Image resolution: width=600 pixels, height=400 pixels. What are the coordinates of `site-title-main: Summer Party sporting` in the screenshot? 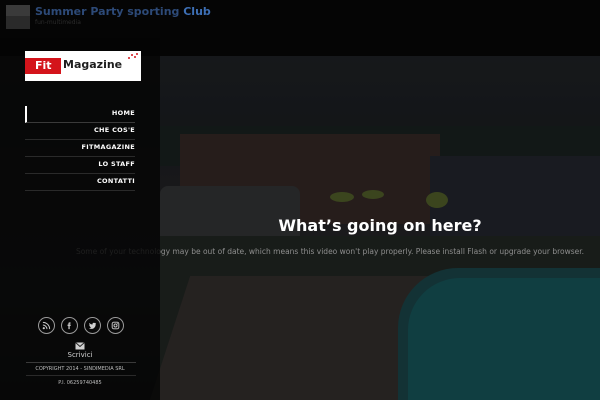 It's located at (109, 11).